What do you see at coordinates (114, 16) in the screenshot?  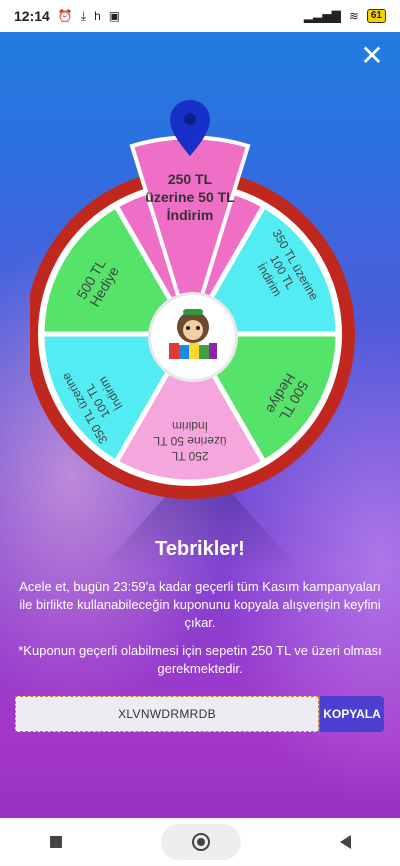 I see `app-icon: ▣` at bounding box center [114, 16].